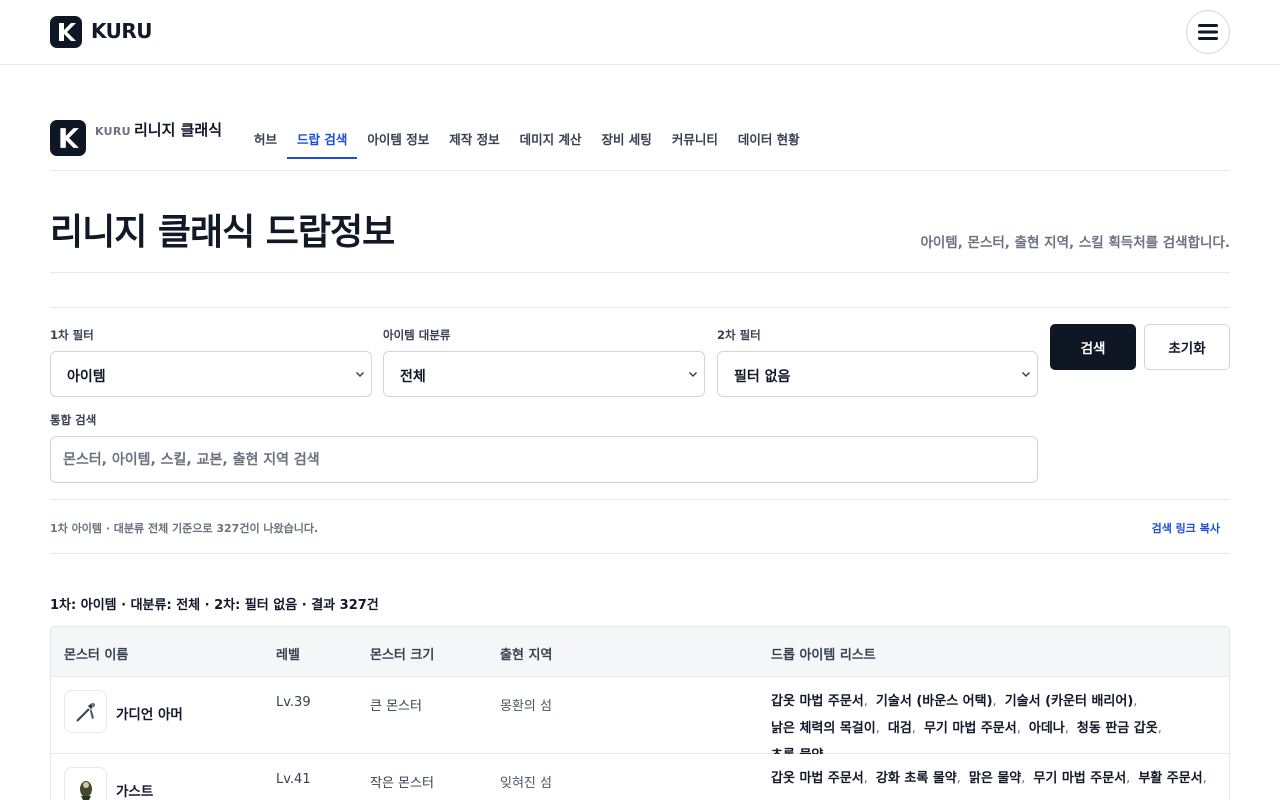 The width and height of the screenshot is (1280, 800). I want to click on result-count-note: 1차 아이템 · 대분류 전체 기준으로 327건이 나왔습니다., so click(184, 528).